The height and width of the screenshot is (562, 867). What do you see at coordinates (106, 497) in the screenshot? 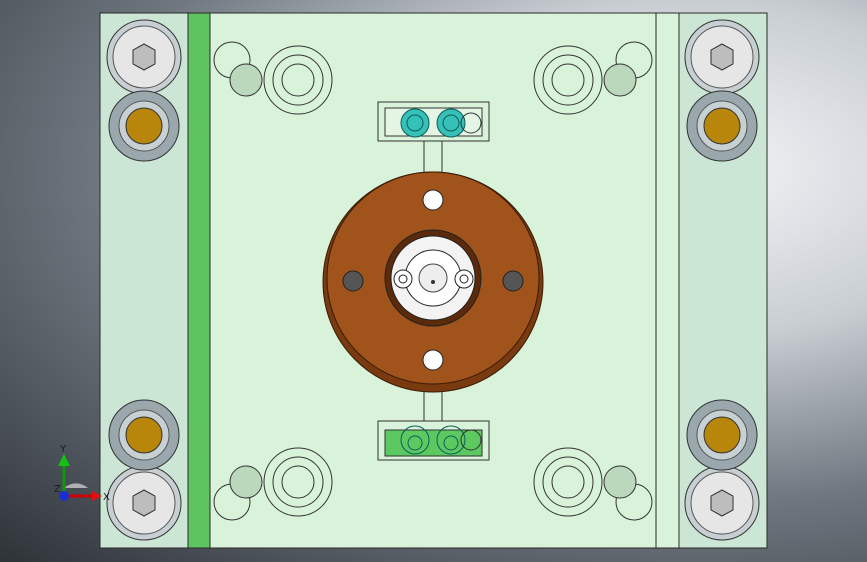
I see `x-axis-label: X` at bounding box center [106, 497].